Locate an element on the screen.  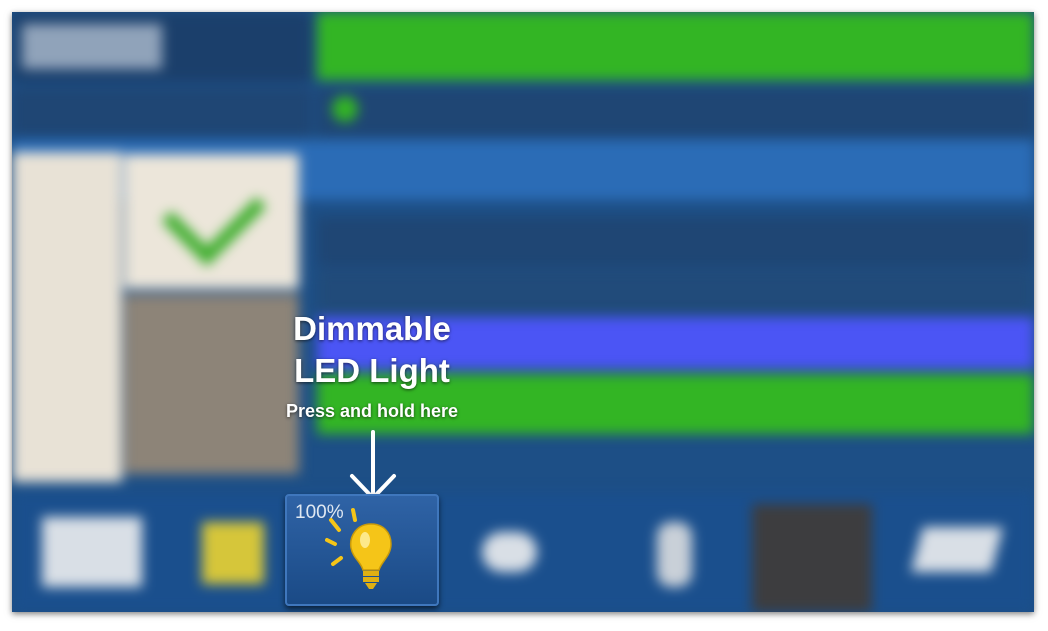
callout-instruction: Press and hold here is located at coordinates (372, 411).